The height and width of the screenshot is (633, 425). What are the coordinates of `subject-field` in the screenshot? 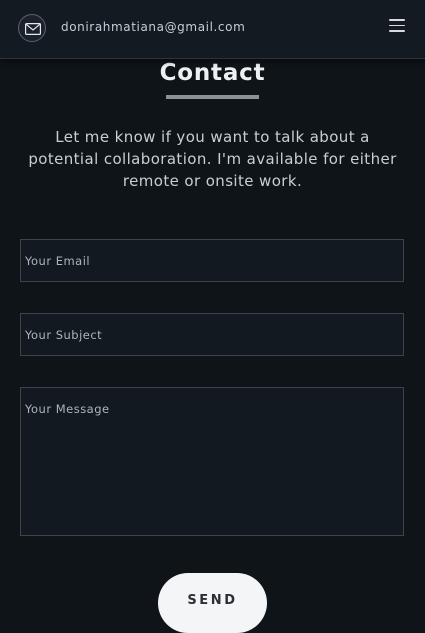 It's located at (212, 334).